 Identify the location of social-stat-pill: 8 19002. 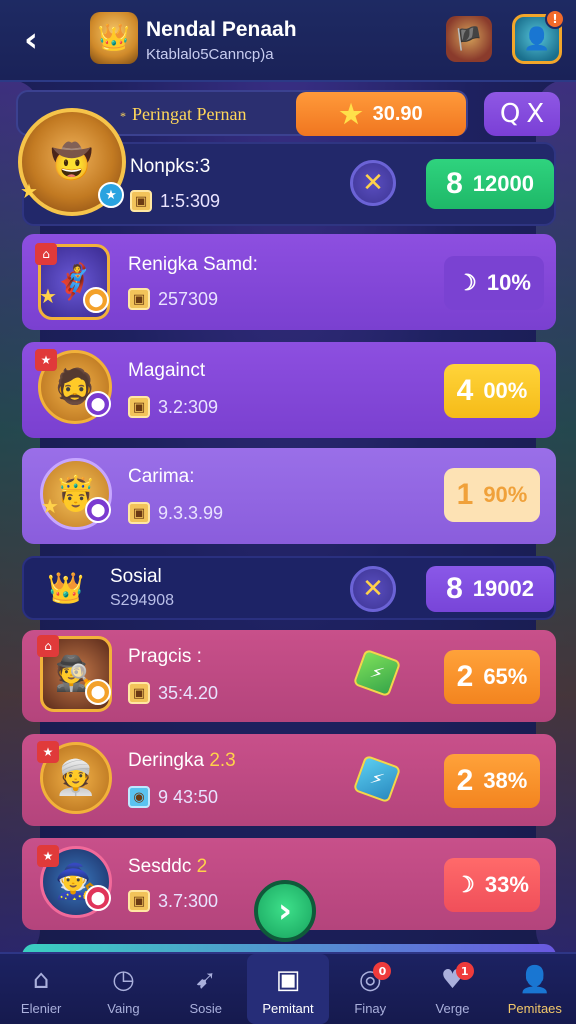
(490, 589).